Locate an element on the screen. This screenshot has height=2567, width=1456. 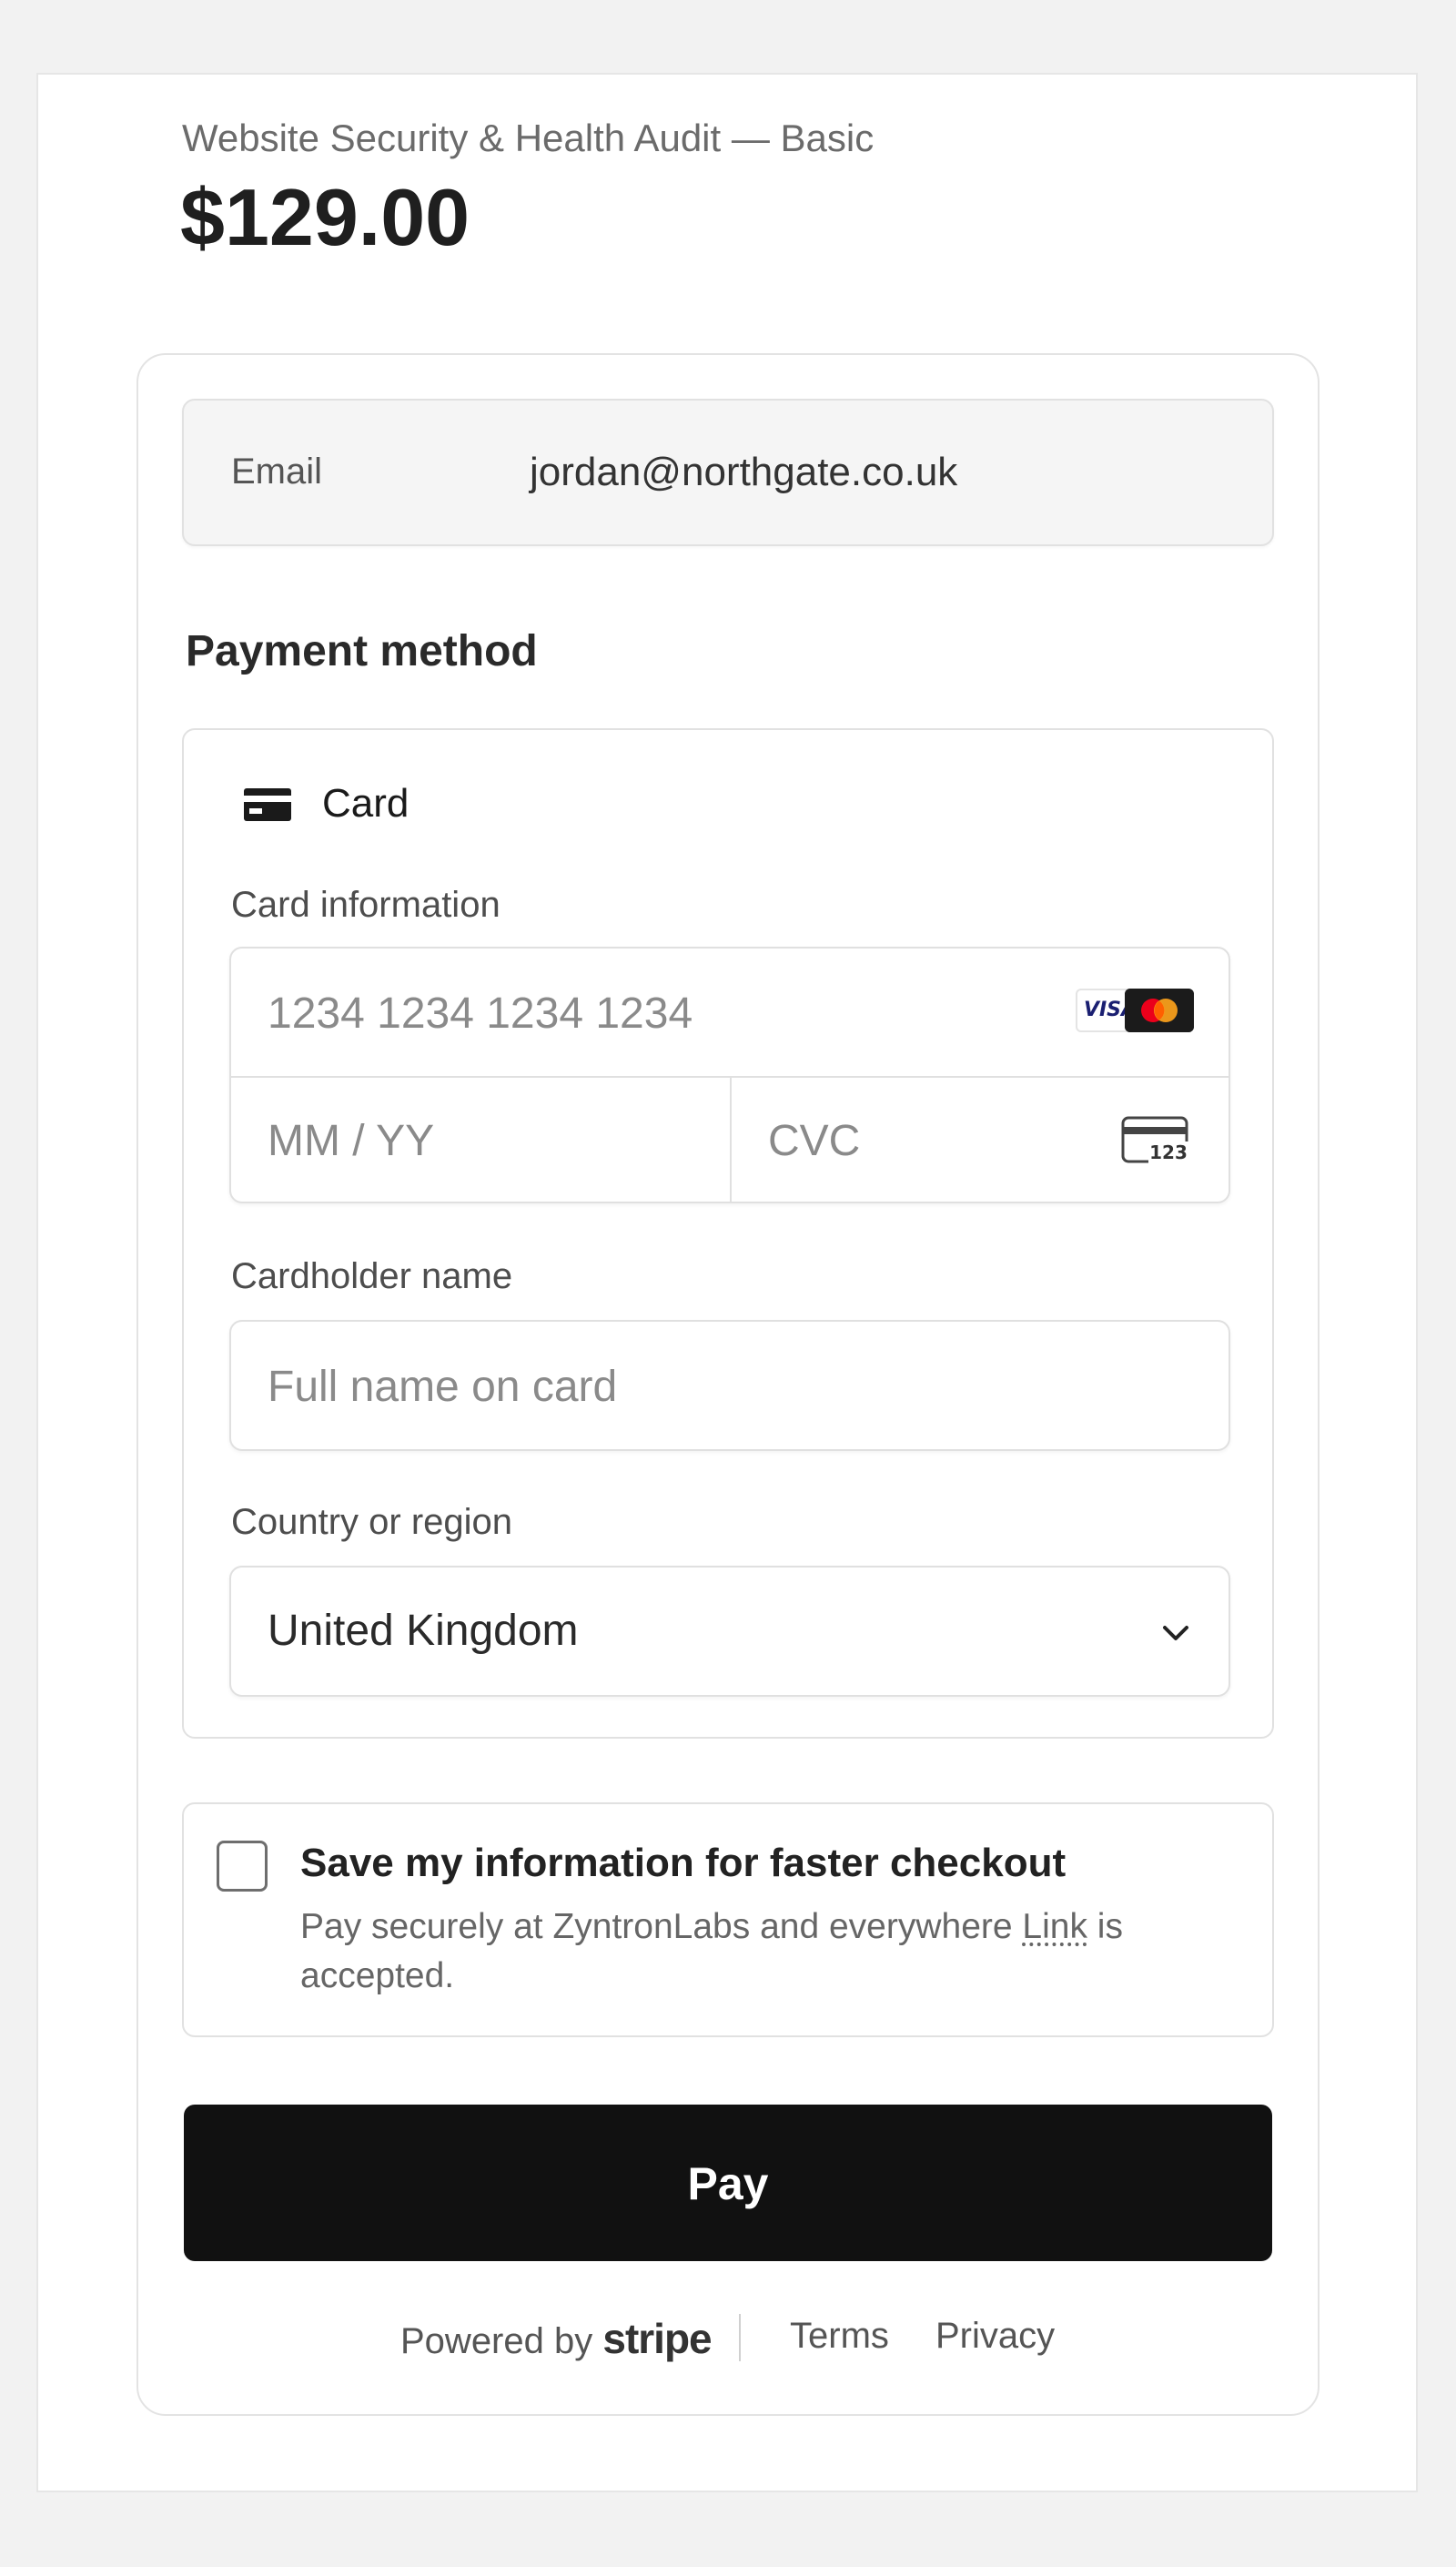
email-field: Email jordan@northgate.co.uk is located at coordinates (728, 472).